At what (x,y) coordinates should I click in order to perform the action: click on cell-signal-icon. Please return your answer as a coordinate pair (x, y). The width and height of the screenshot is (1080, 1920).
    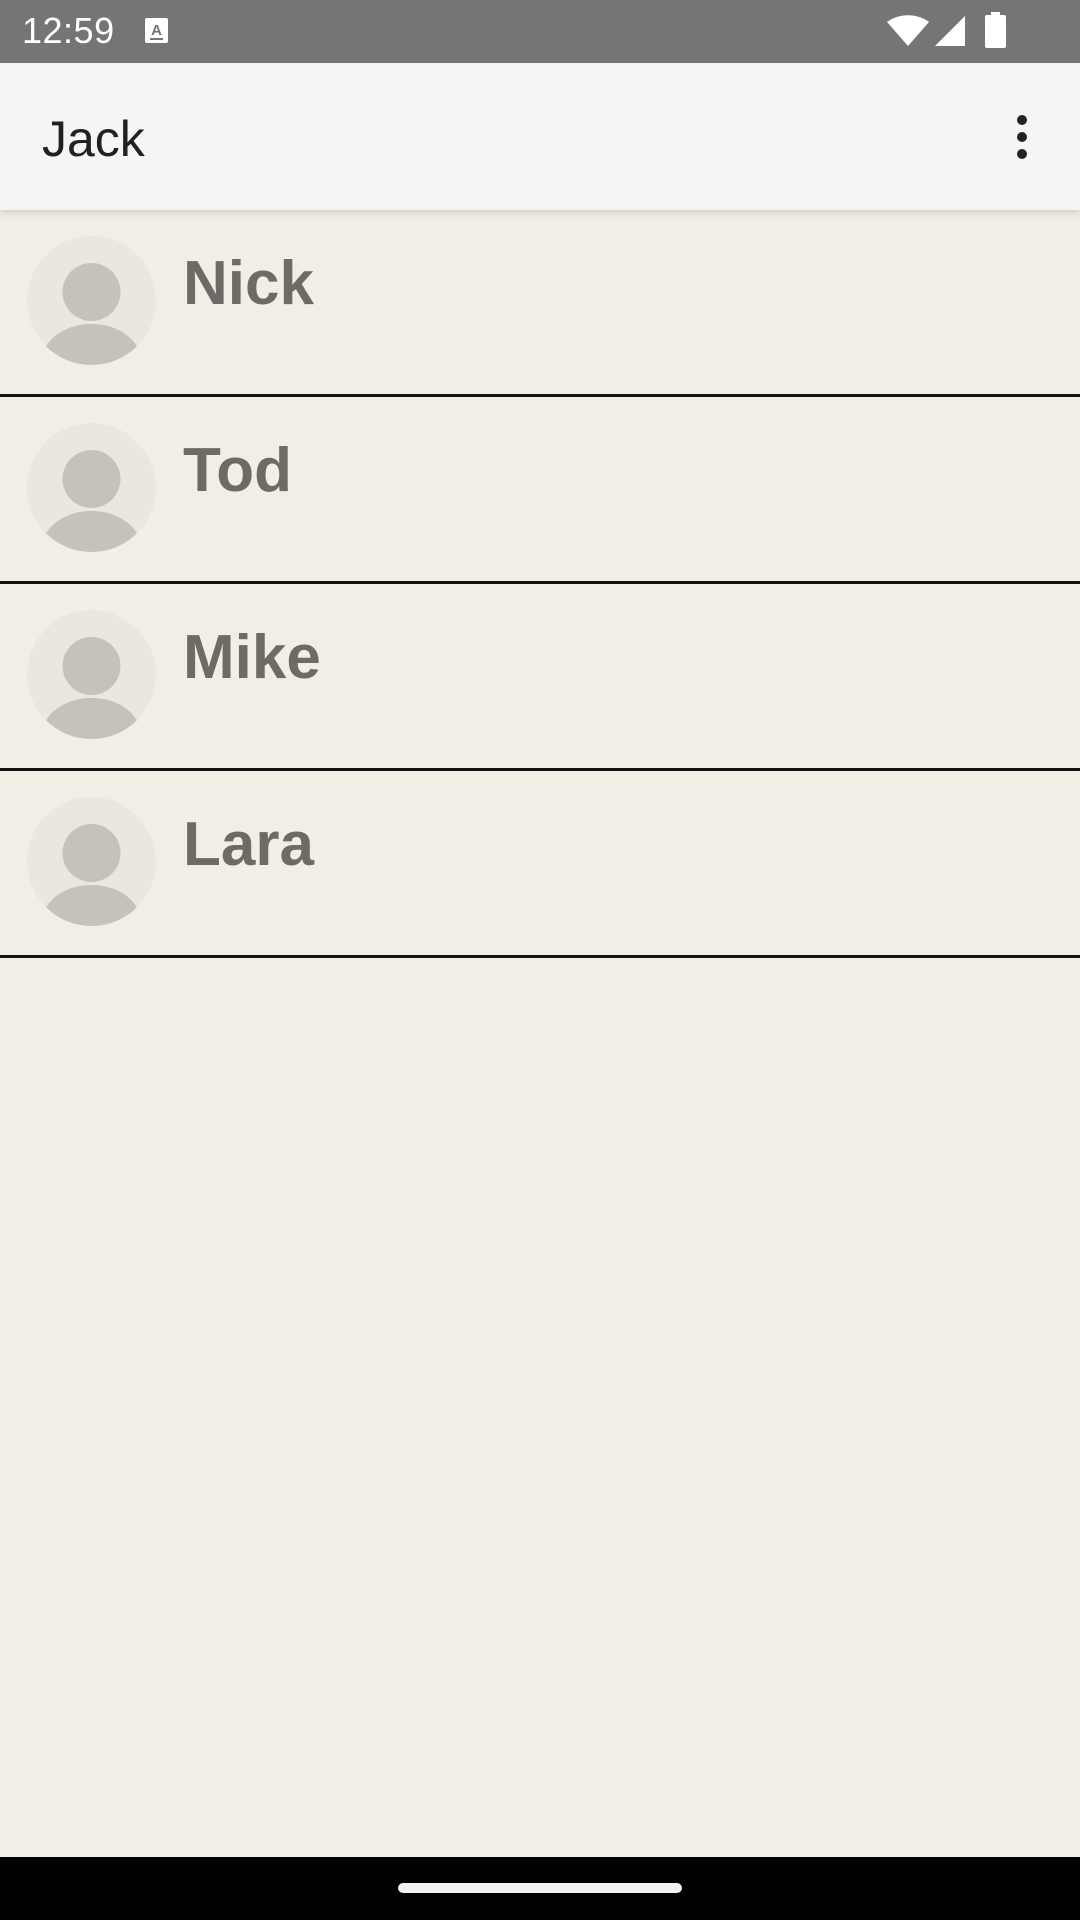
    Looking at the image, I should click on (950, 31).